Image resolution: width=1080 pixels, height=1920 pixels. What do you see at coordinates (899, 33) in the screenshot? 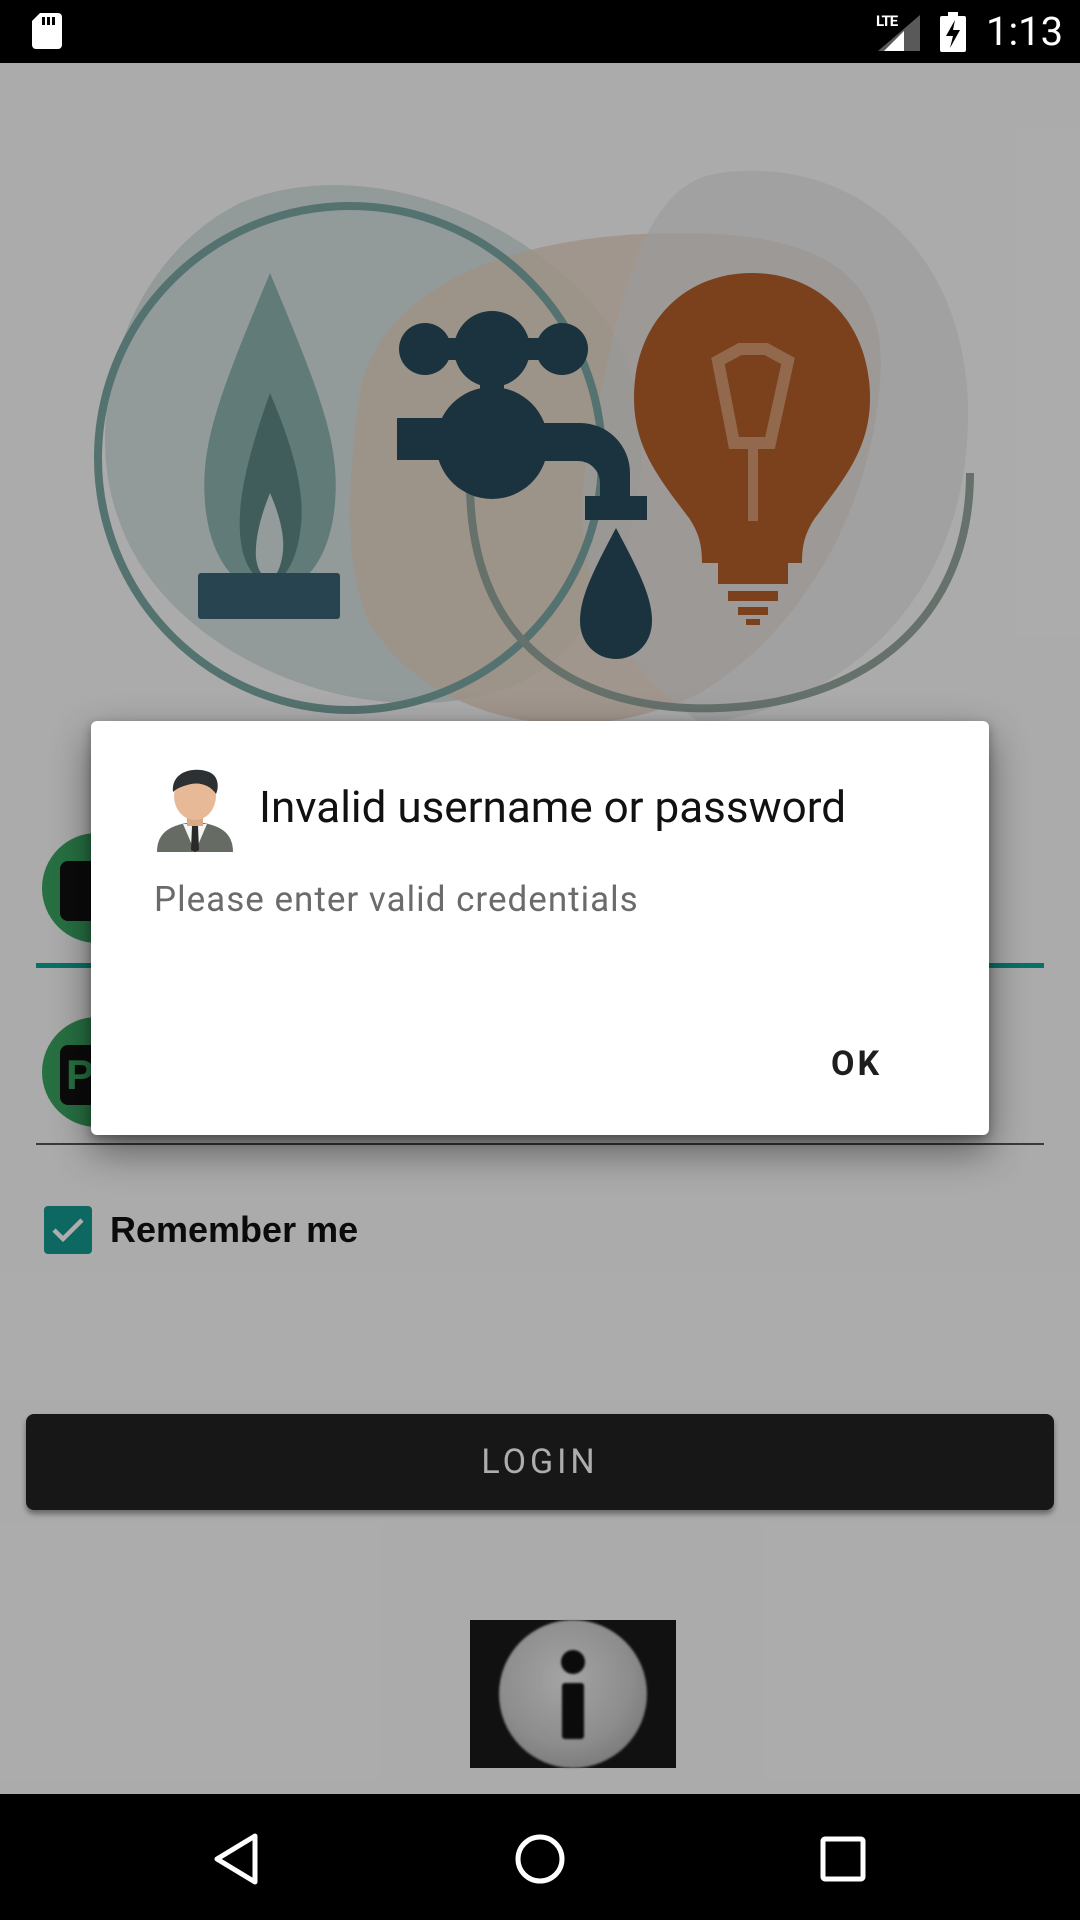
I see `signal-icon` at bounding box center [899, 33].